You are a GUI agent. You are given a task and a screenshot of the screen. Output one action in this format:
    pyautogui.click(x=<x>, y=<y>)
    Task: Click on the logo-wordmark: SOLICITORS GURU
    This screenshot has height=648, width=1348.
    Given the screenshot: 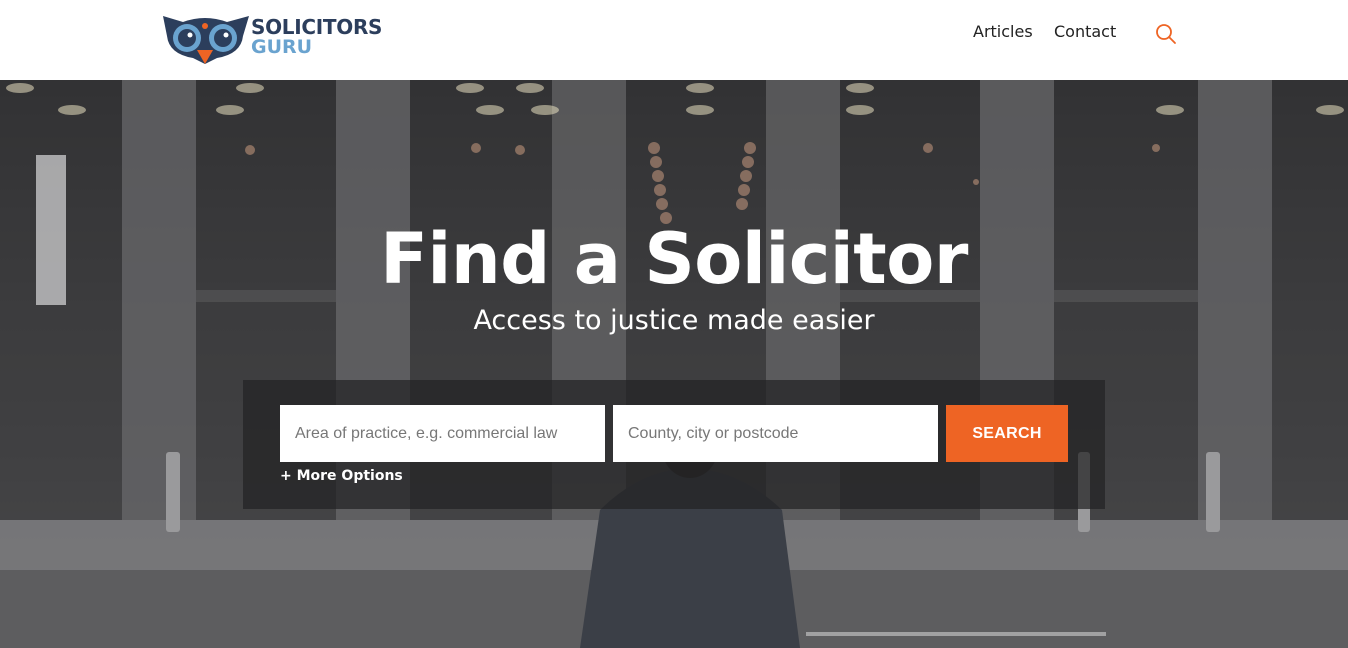 What is the action you would take?
    pyautogui.click(x=316, y=37)
    